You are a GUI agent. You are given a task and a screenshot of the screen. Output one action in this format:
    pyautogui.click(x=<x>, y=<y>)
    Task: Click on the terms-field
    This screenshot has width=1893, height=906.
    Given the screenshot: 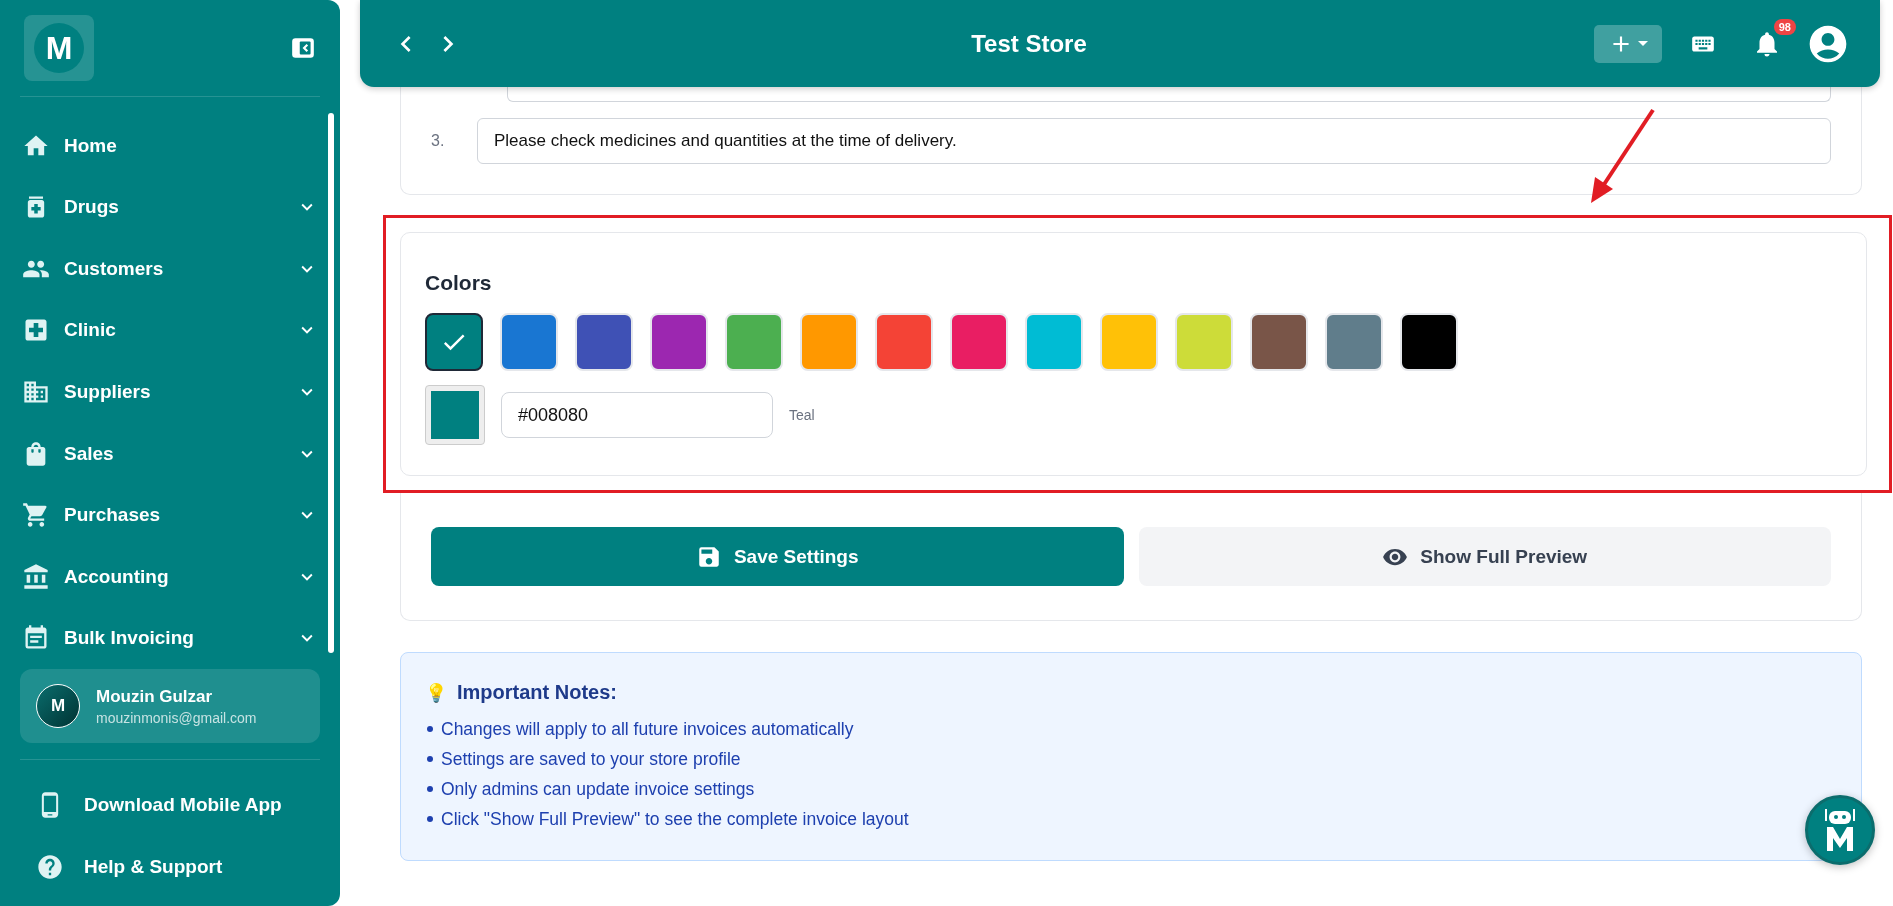 What is the action you would take?
    pyautogui.click(x=1169, y=94)
    